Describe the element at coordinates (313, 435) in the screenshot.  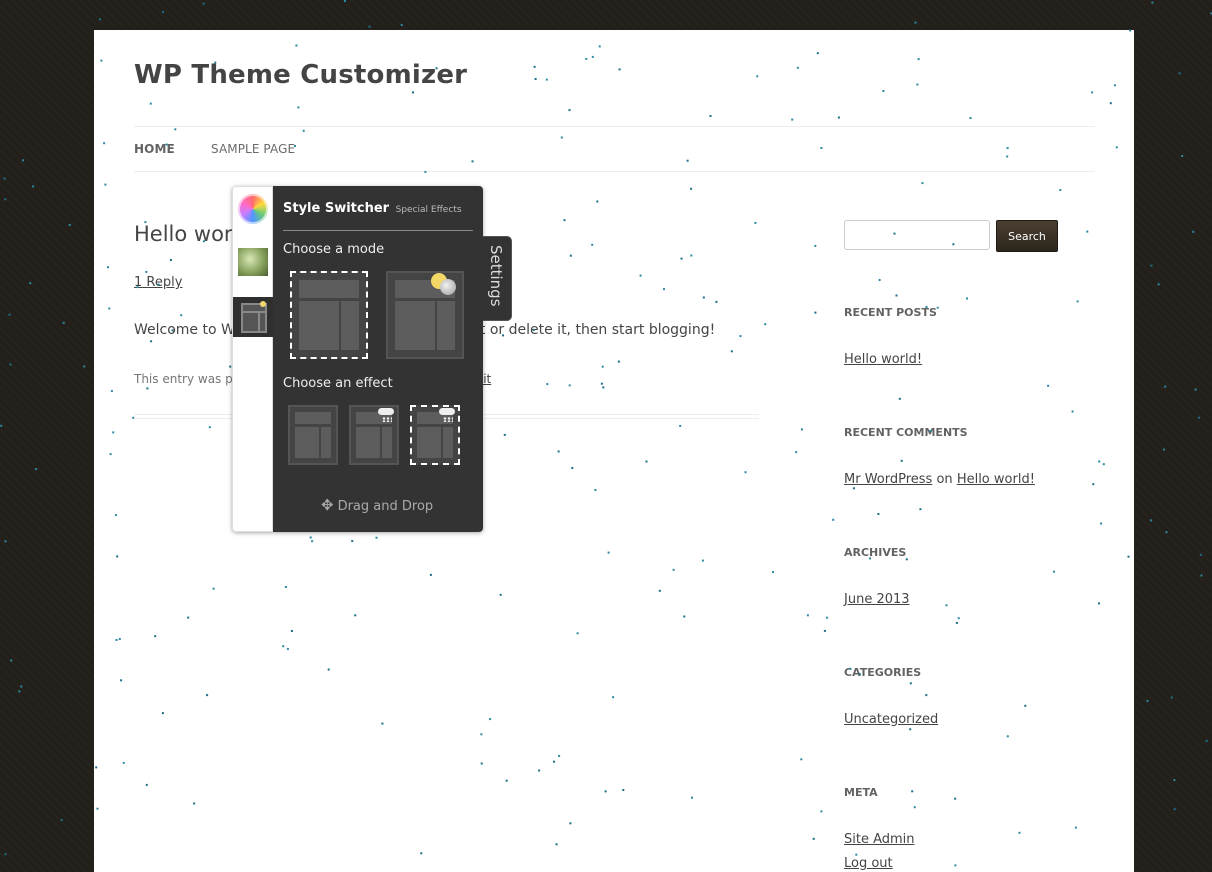
I see `effect-option-none` at that location.